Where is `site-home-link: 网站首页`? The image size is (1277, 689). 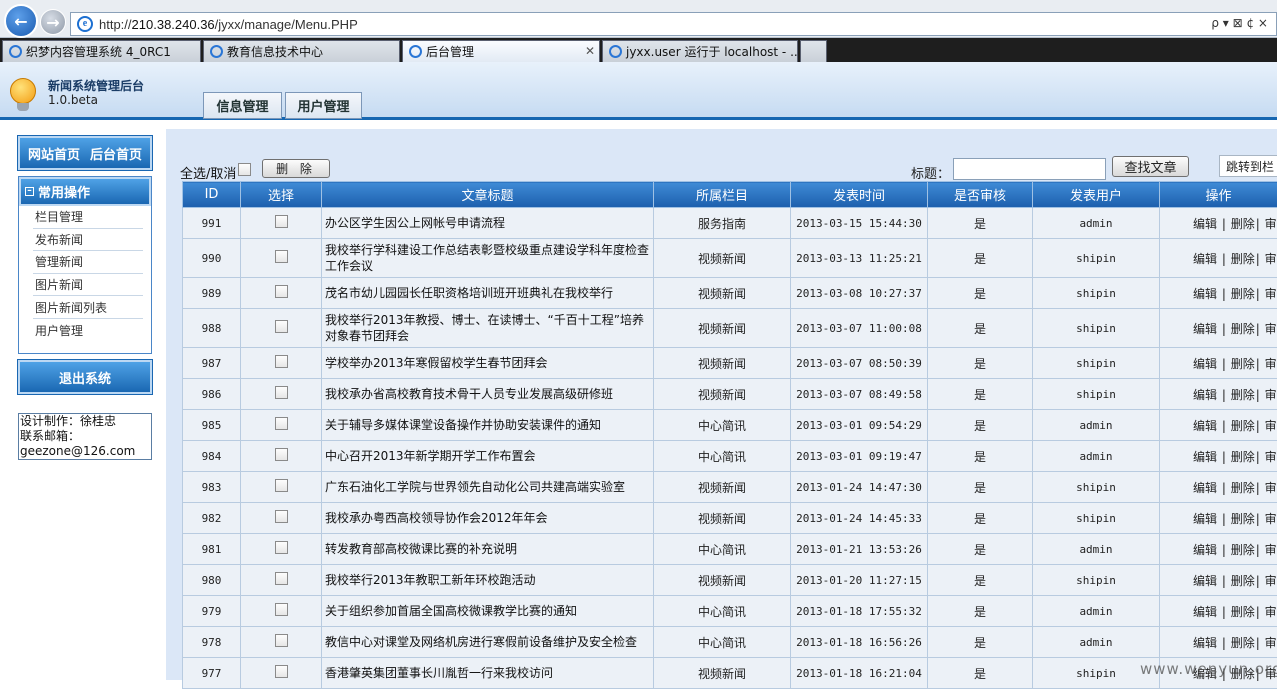
site-home-link: 网站首页 is located at coordinates (54, 153).